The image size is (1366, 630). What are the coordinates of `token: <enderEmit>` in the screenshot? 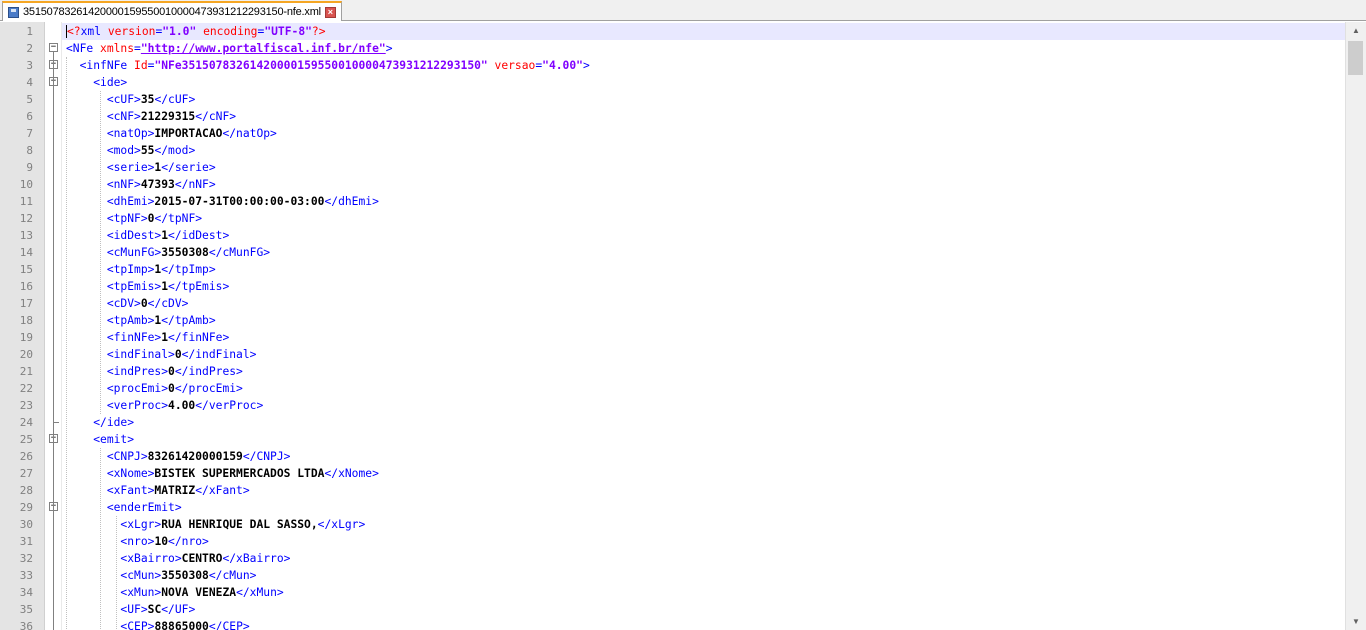 It's located at (144, 507).